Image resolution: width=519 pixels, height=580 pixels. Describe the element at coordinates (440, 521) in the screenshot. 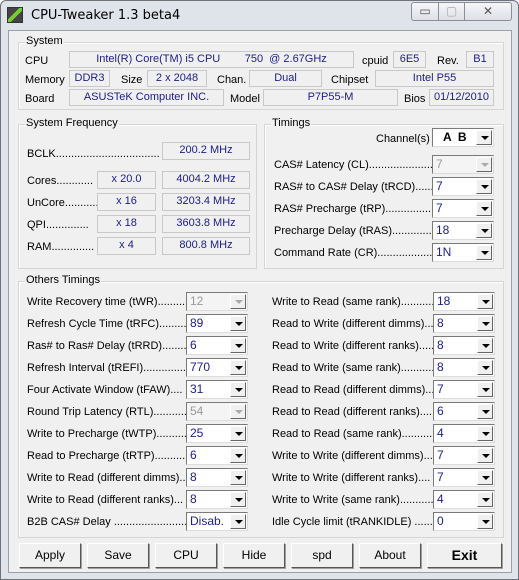

I see `other-timing-dropdown-value: 0` at that location.